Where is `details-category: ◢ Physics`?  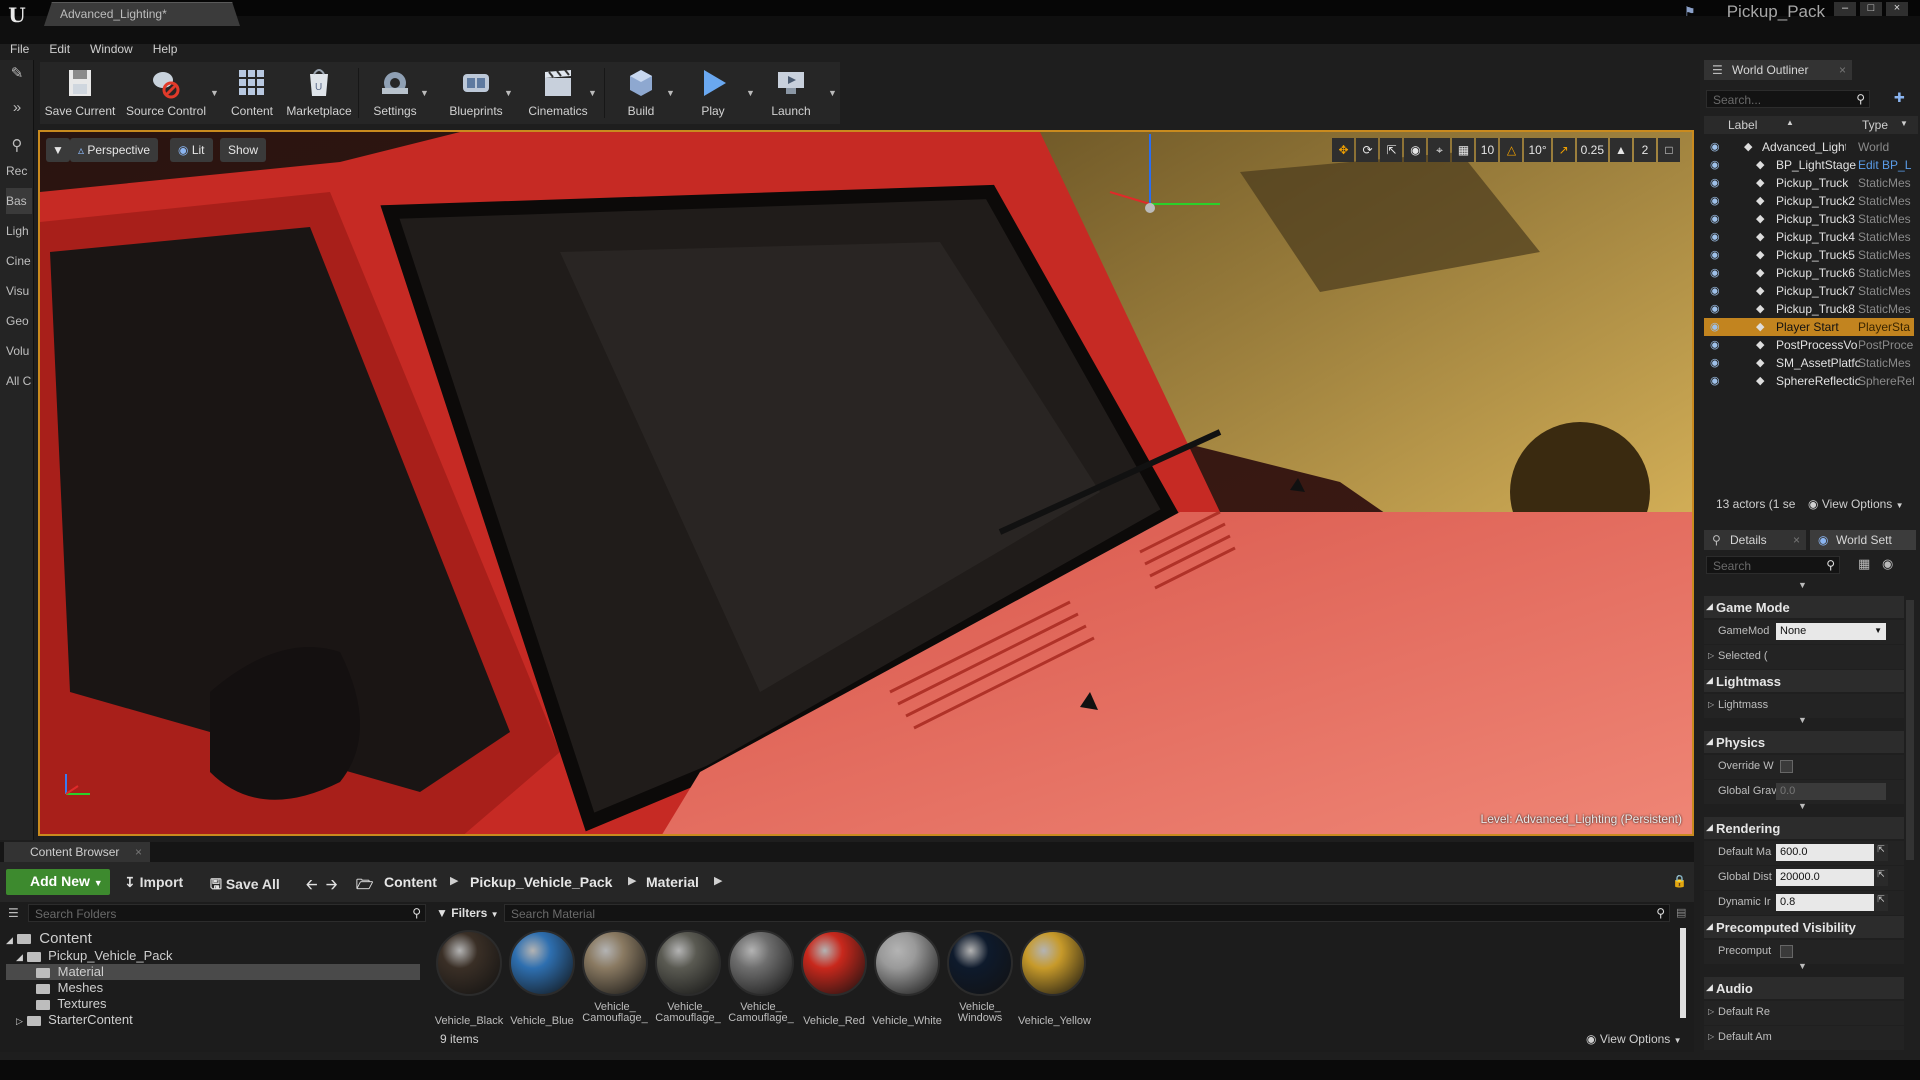
details-category: ◢ Physics is located at coordinates (1804, 742).